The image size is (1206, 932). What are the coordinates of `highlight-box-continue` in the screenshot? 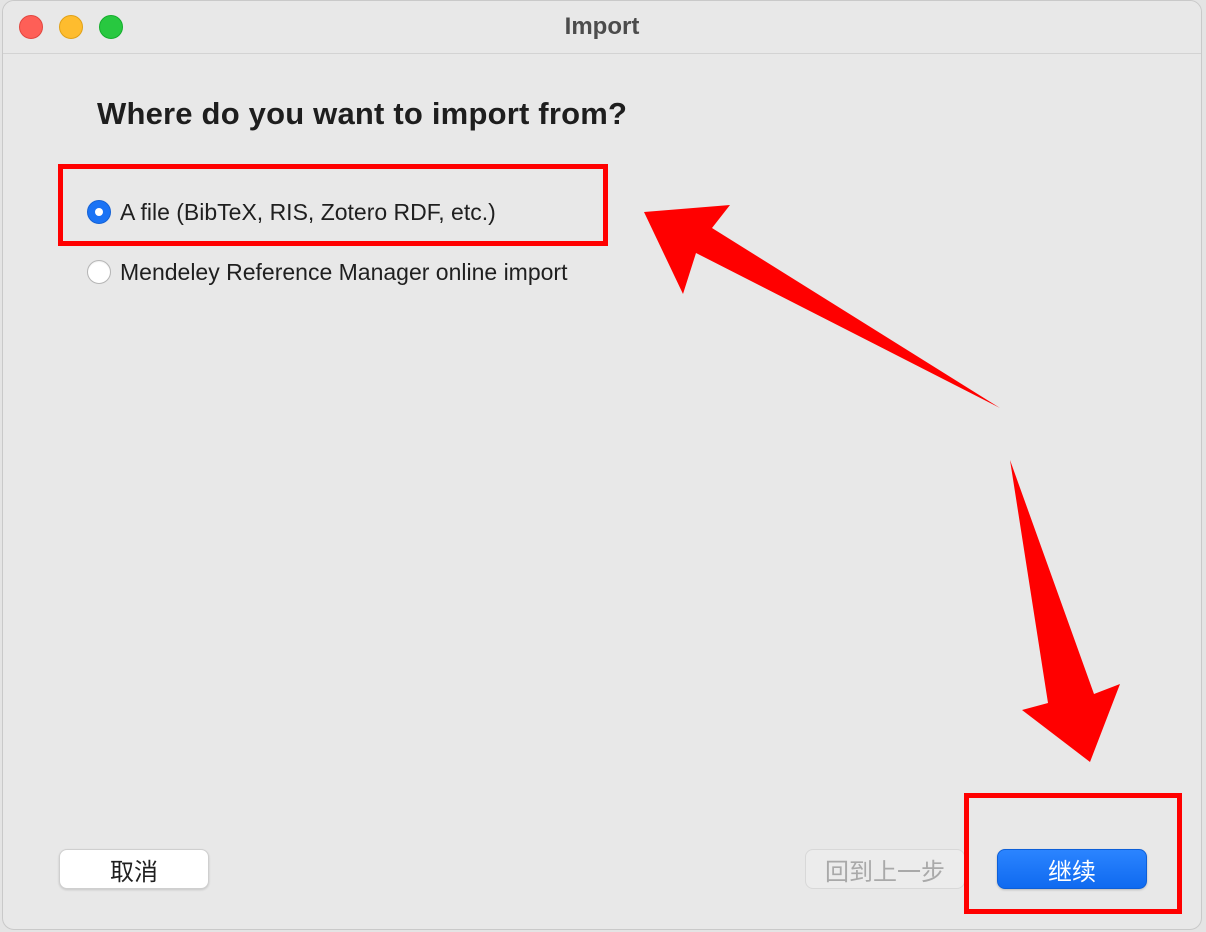 It's located at (1073, 853).